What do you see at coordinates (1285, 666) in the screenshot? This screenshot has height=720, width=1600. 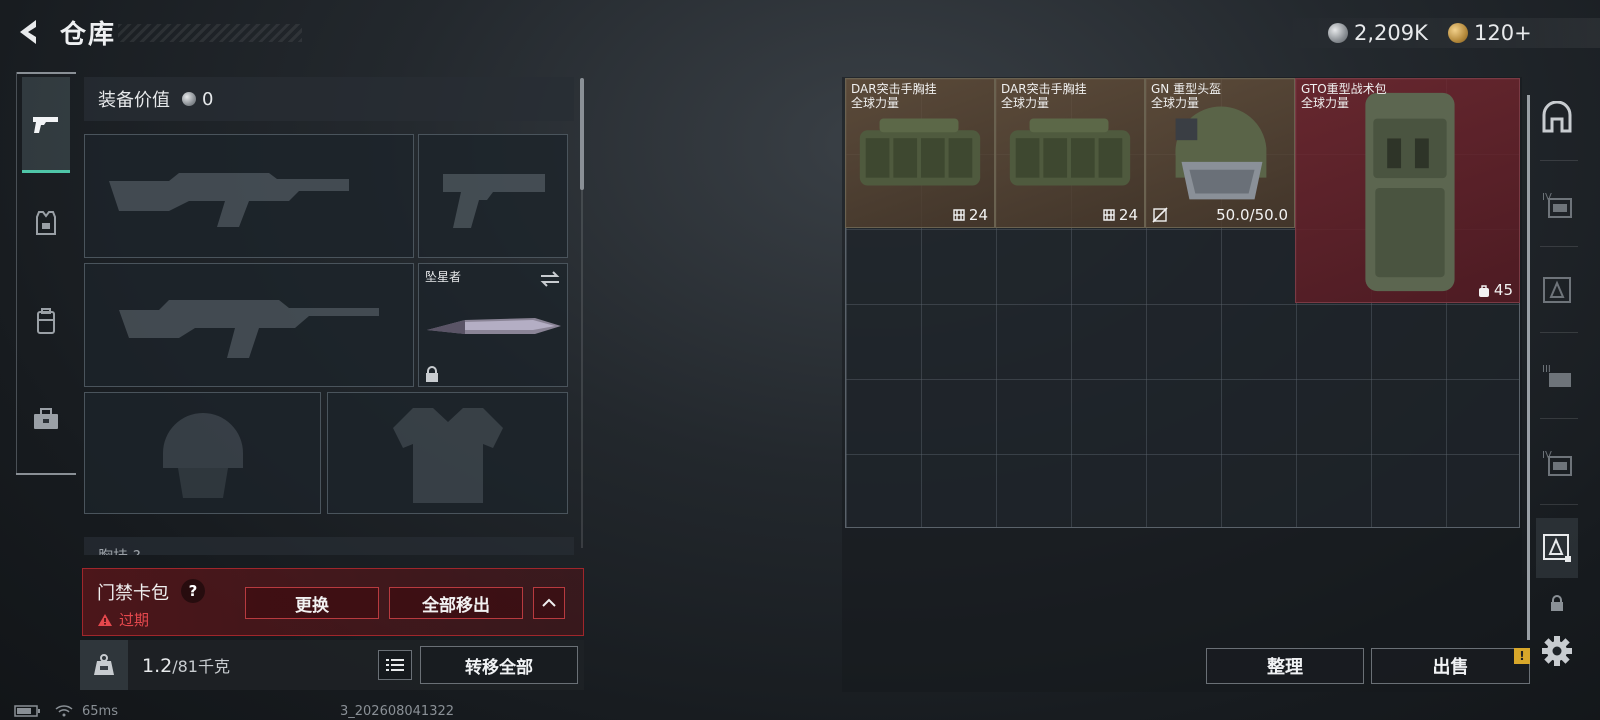 I see `sort-button: 整理` at bounding box center [1285, 666].